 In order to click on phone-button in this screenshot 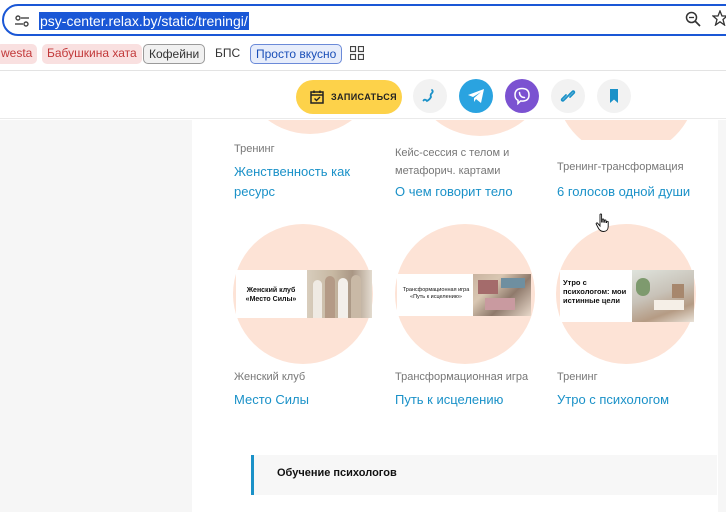, I will do `click(430, 96)`.